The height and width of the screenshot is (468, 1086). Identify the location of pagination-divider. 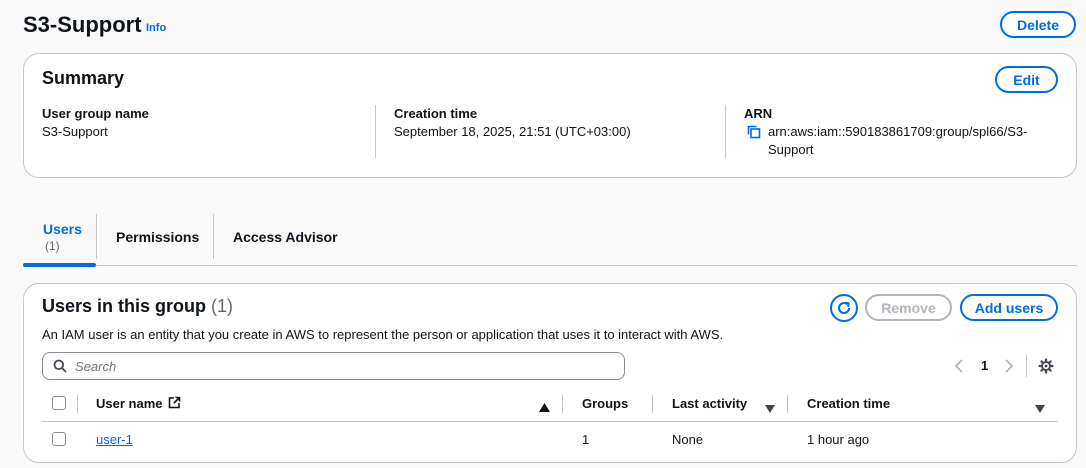
(1026, 366).